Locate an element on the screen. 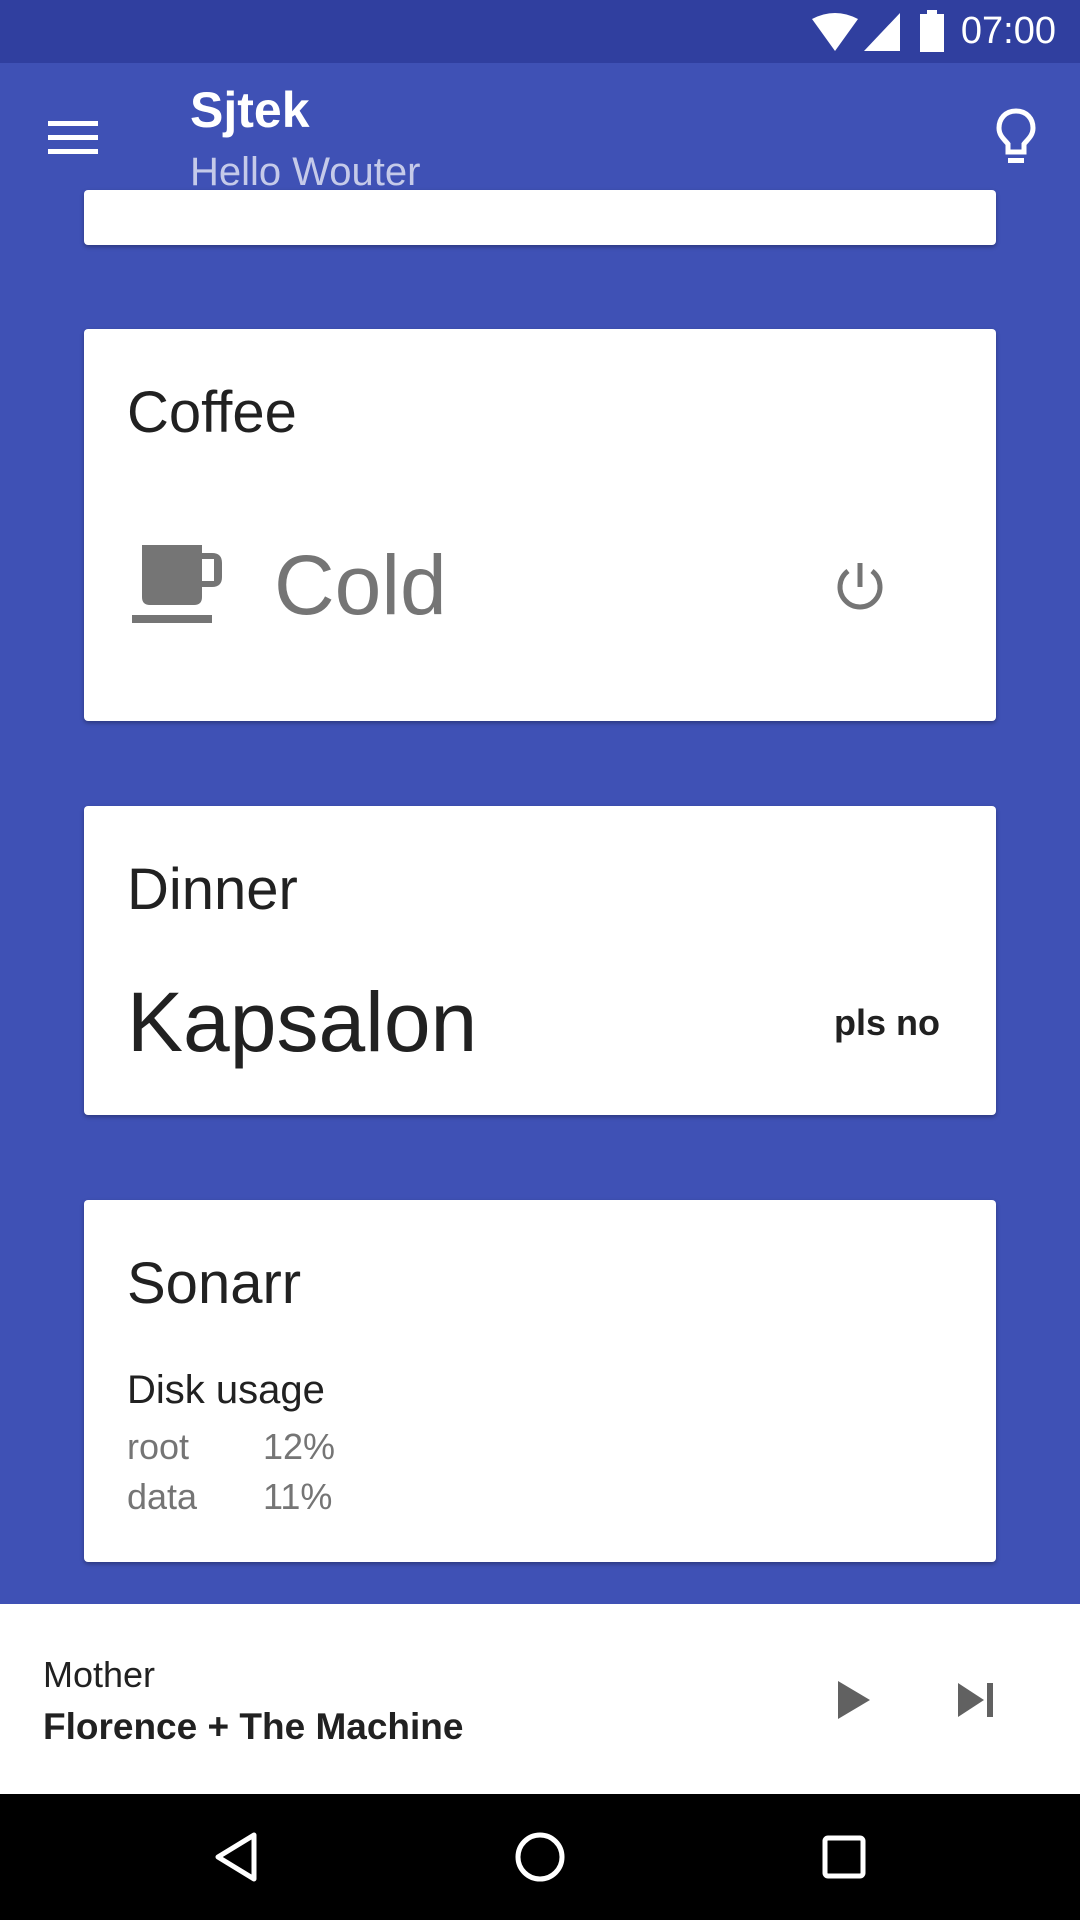 This screenshot has width=1080, height=1920. app-subtitle: Hello Wouter is located at coordinates (305, 172).